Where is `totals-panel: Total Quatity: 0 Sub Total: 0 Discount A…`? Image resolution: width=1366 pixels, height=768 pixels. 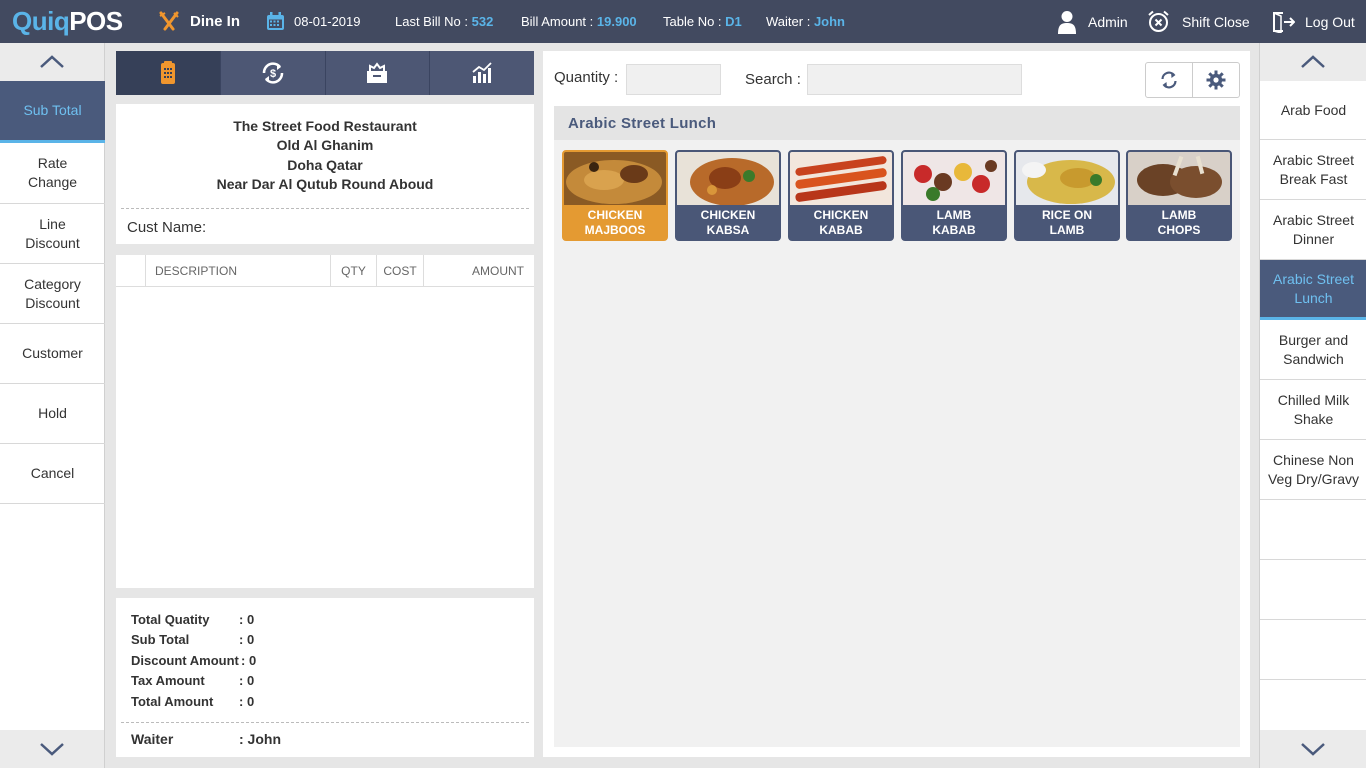
totals-panel: Total Quatity: 0 Sub Total: 0 Discount A… is located at coordinates (325, 677).